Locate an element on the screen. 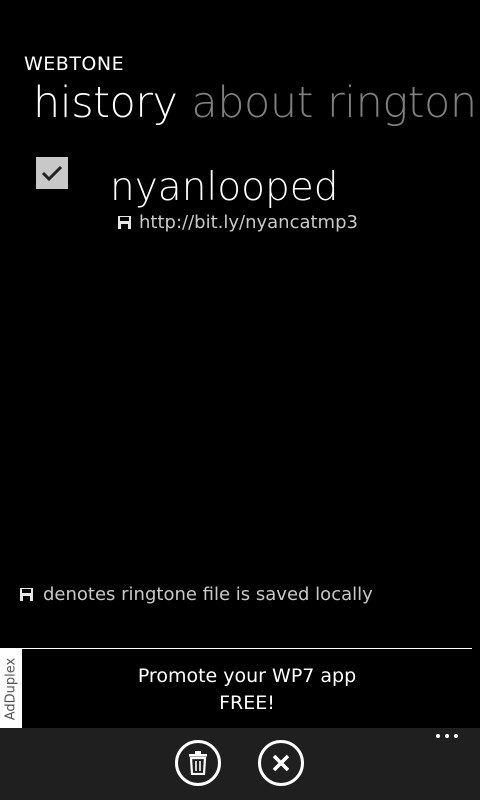  item-checkbox is located at coordinates (52, 173).